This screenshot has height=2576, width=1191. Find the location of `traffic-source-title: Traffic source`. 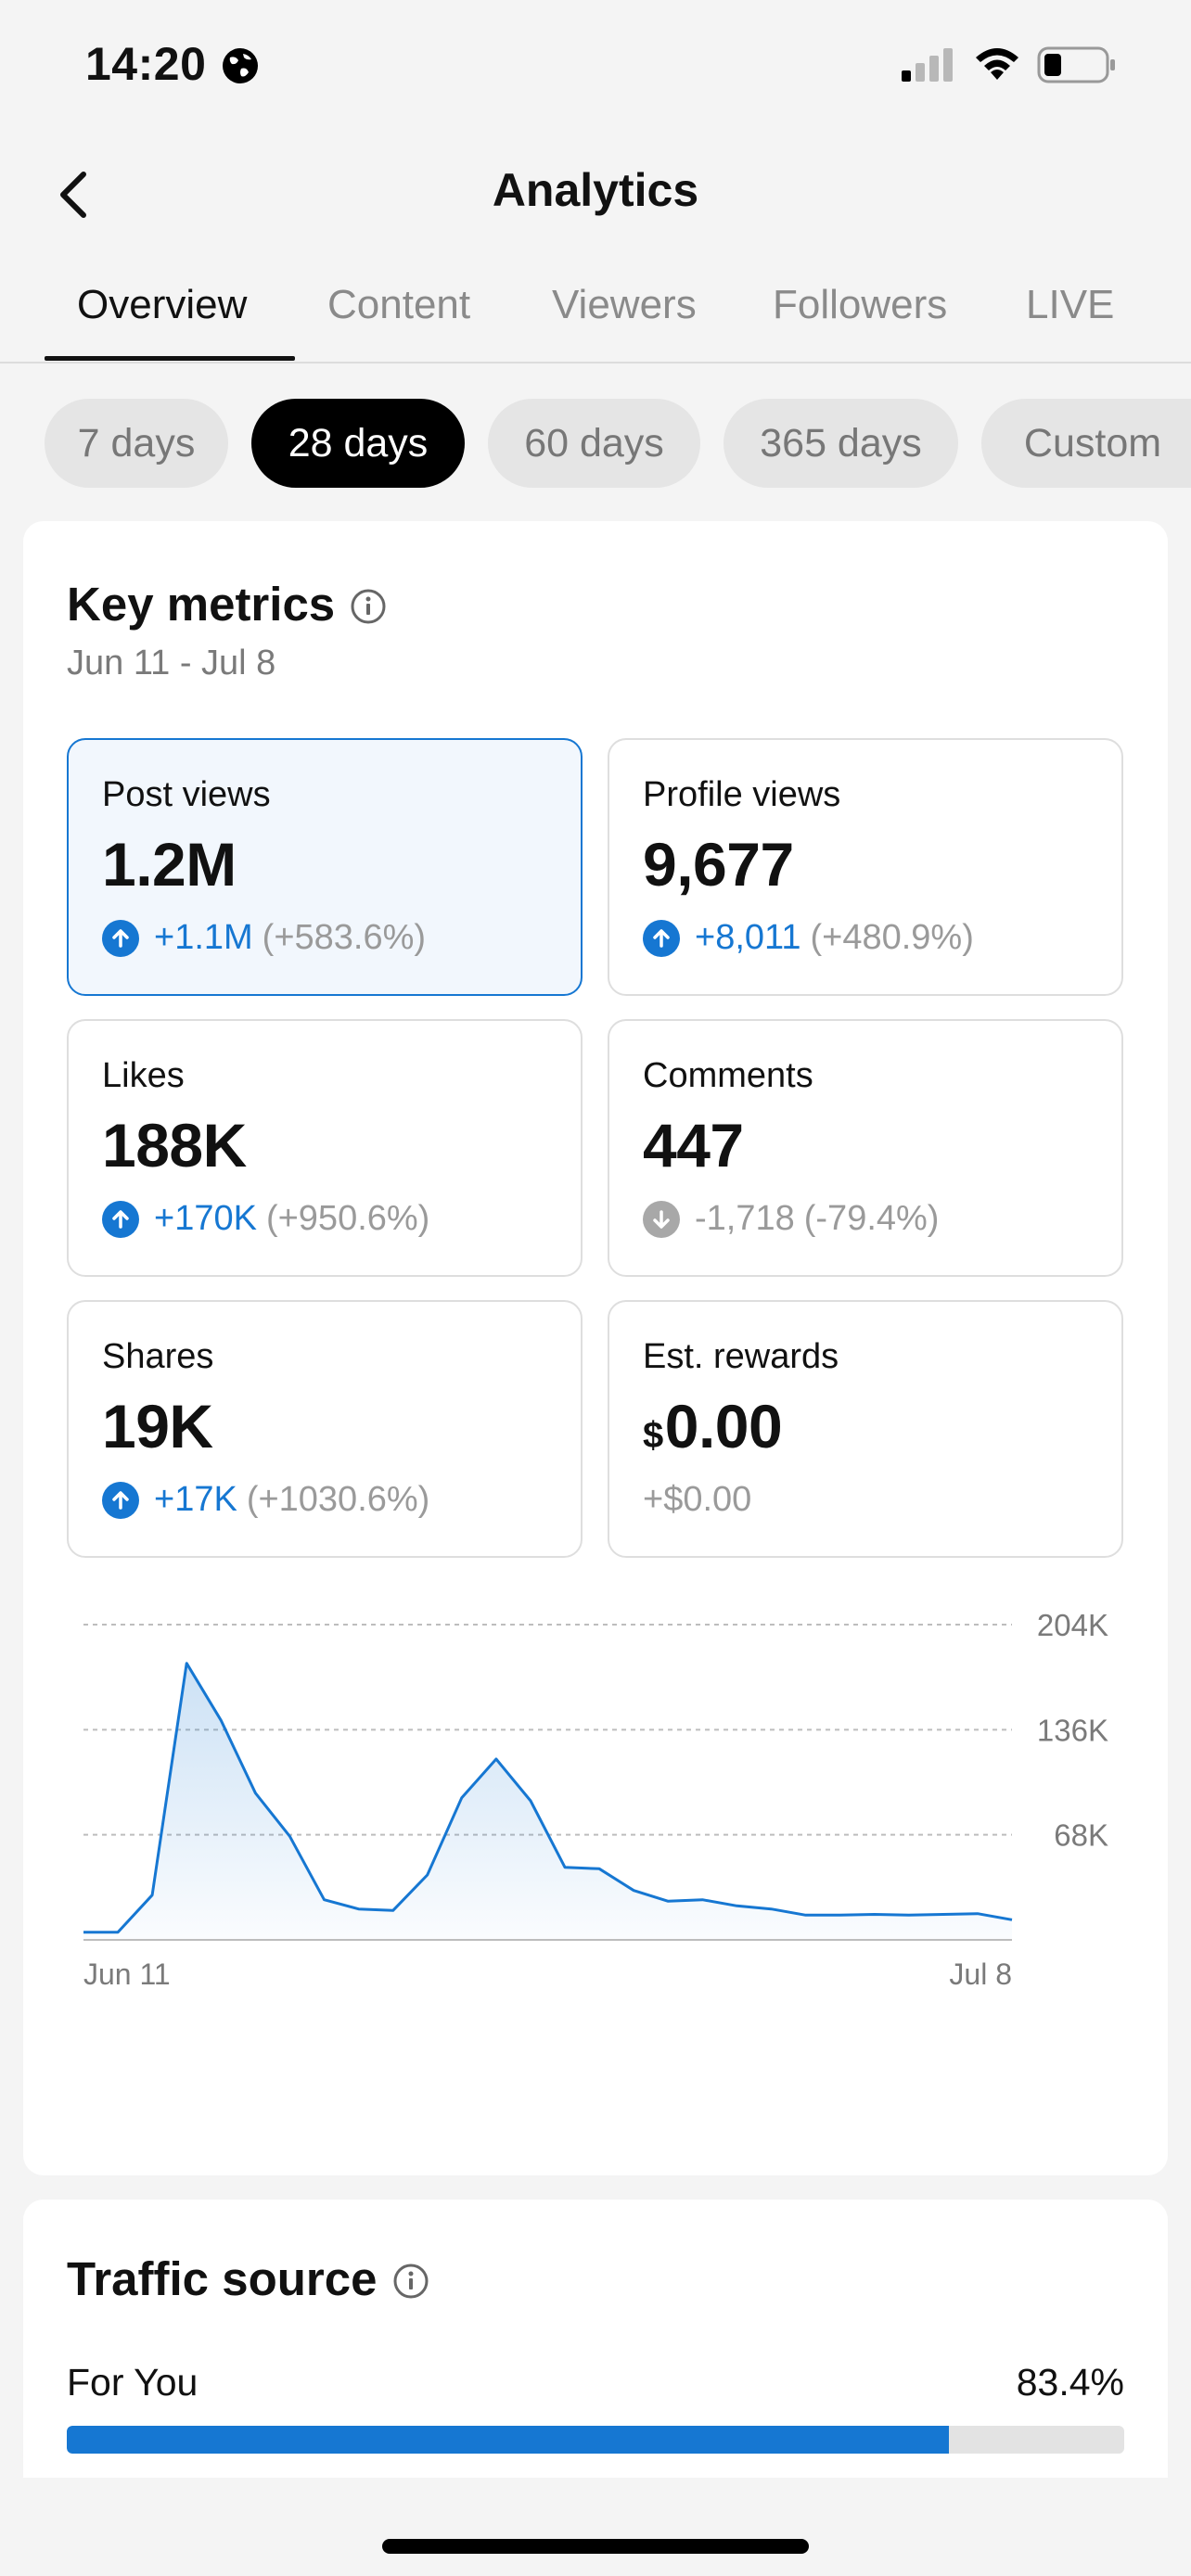

traffic-source-title: Traffic source is located at coordinates (222, 2278).